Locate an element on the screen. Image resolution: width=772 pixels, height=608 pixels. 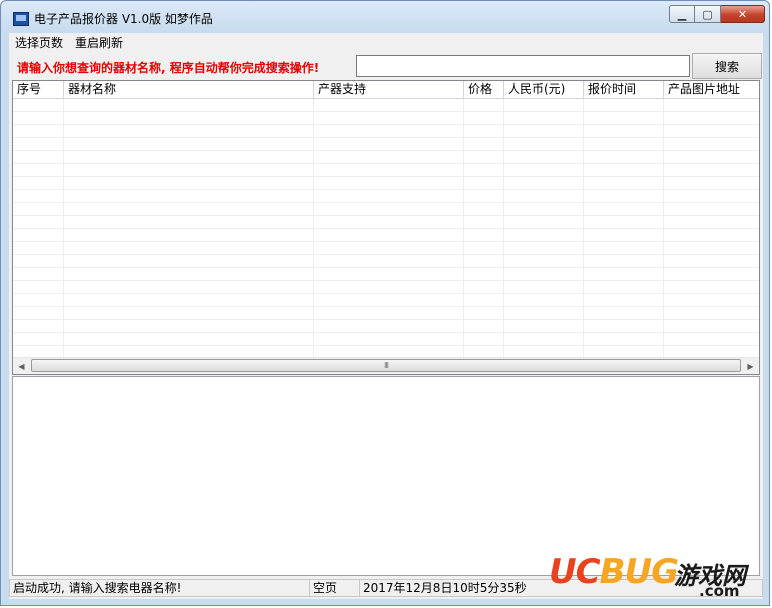
column-header-quote-time: 报价时间 is located at coordinates (624, 89).